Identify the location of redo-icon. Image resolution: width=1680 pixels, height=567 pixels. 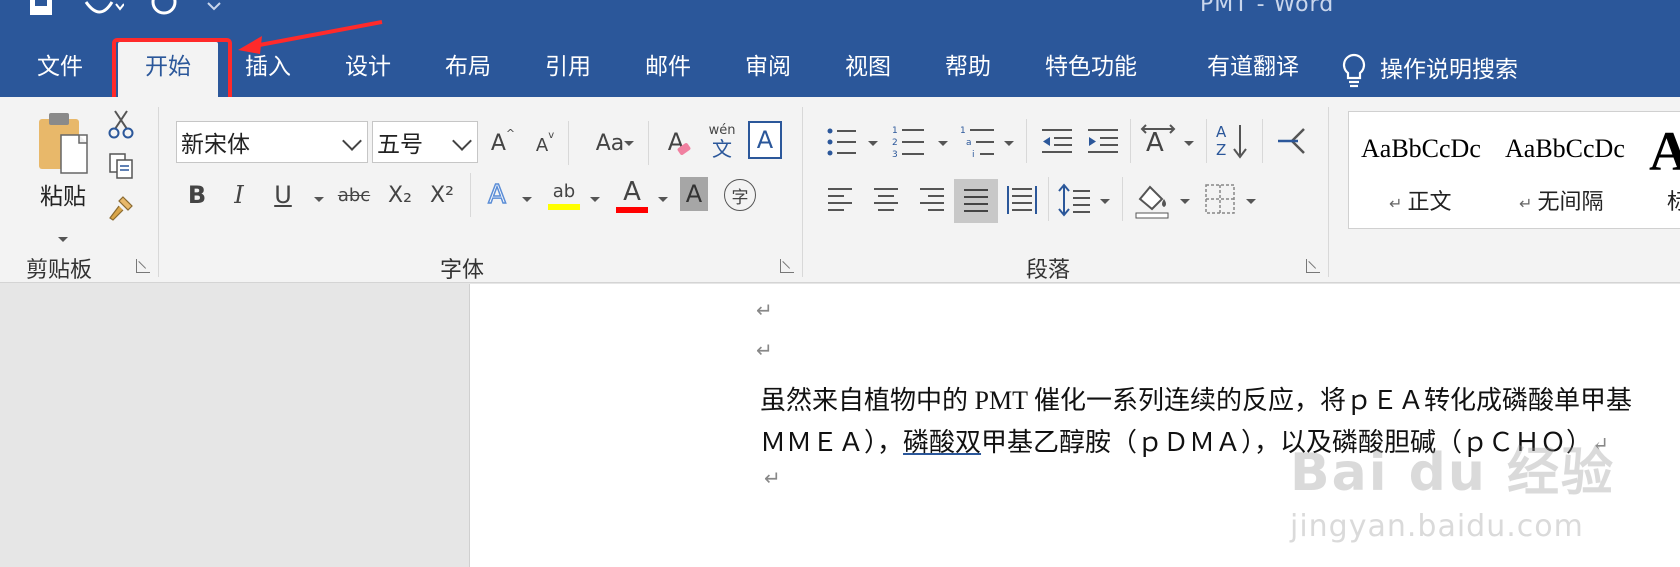
(164, 11).